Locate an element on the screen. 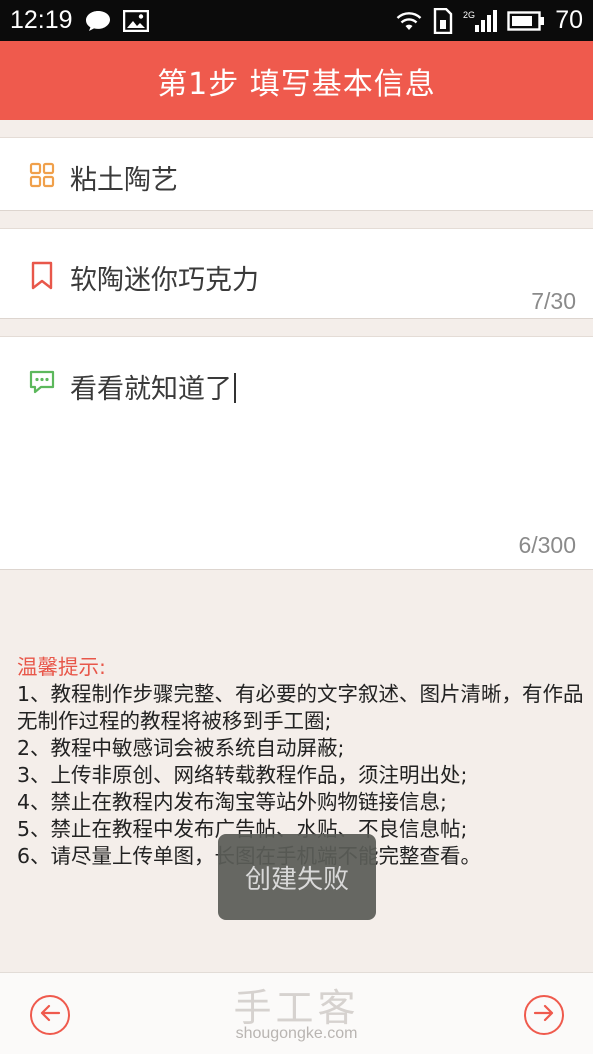  next-button is located at coordinates (544, 1015).